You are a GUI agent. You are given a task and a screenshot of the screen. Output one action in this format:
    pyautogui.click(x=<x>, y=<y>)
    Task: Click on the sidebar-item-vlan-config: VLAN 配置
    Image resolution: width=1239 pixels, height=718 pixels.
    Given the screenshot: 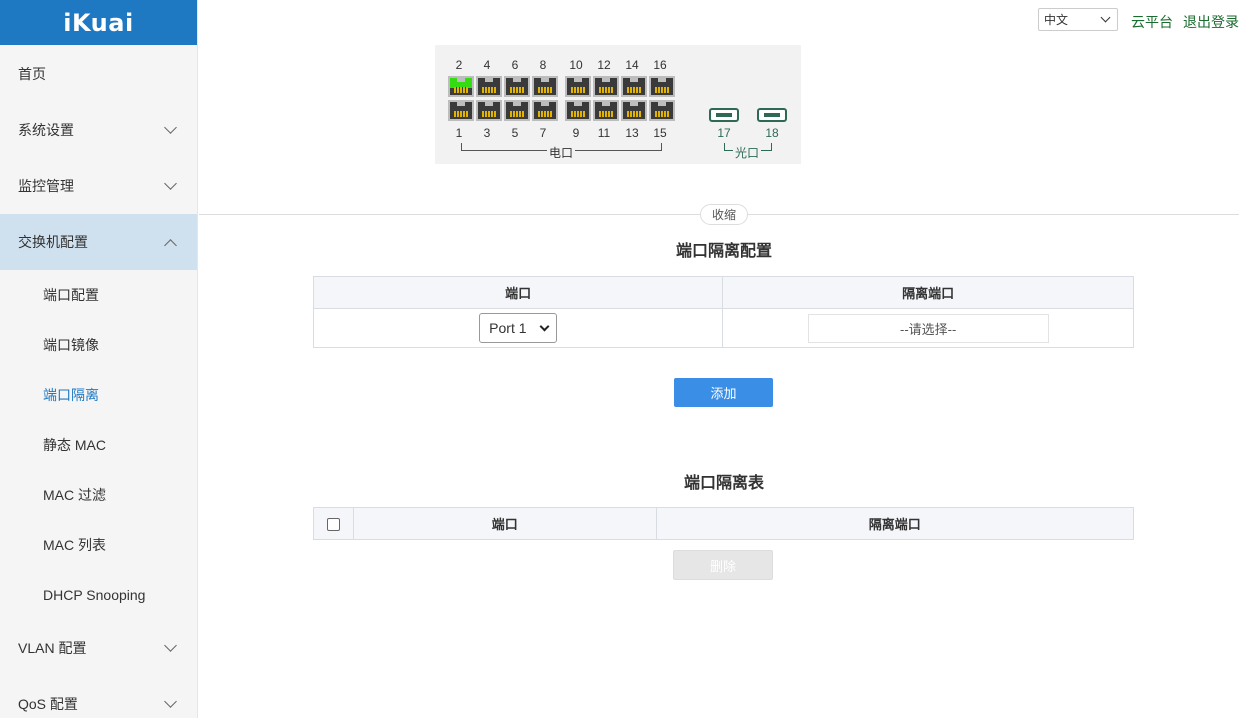 What is the action you would take?
    pyautogui.click(x=98, y=648)
    